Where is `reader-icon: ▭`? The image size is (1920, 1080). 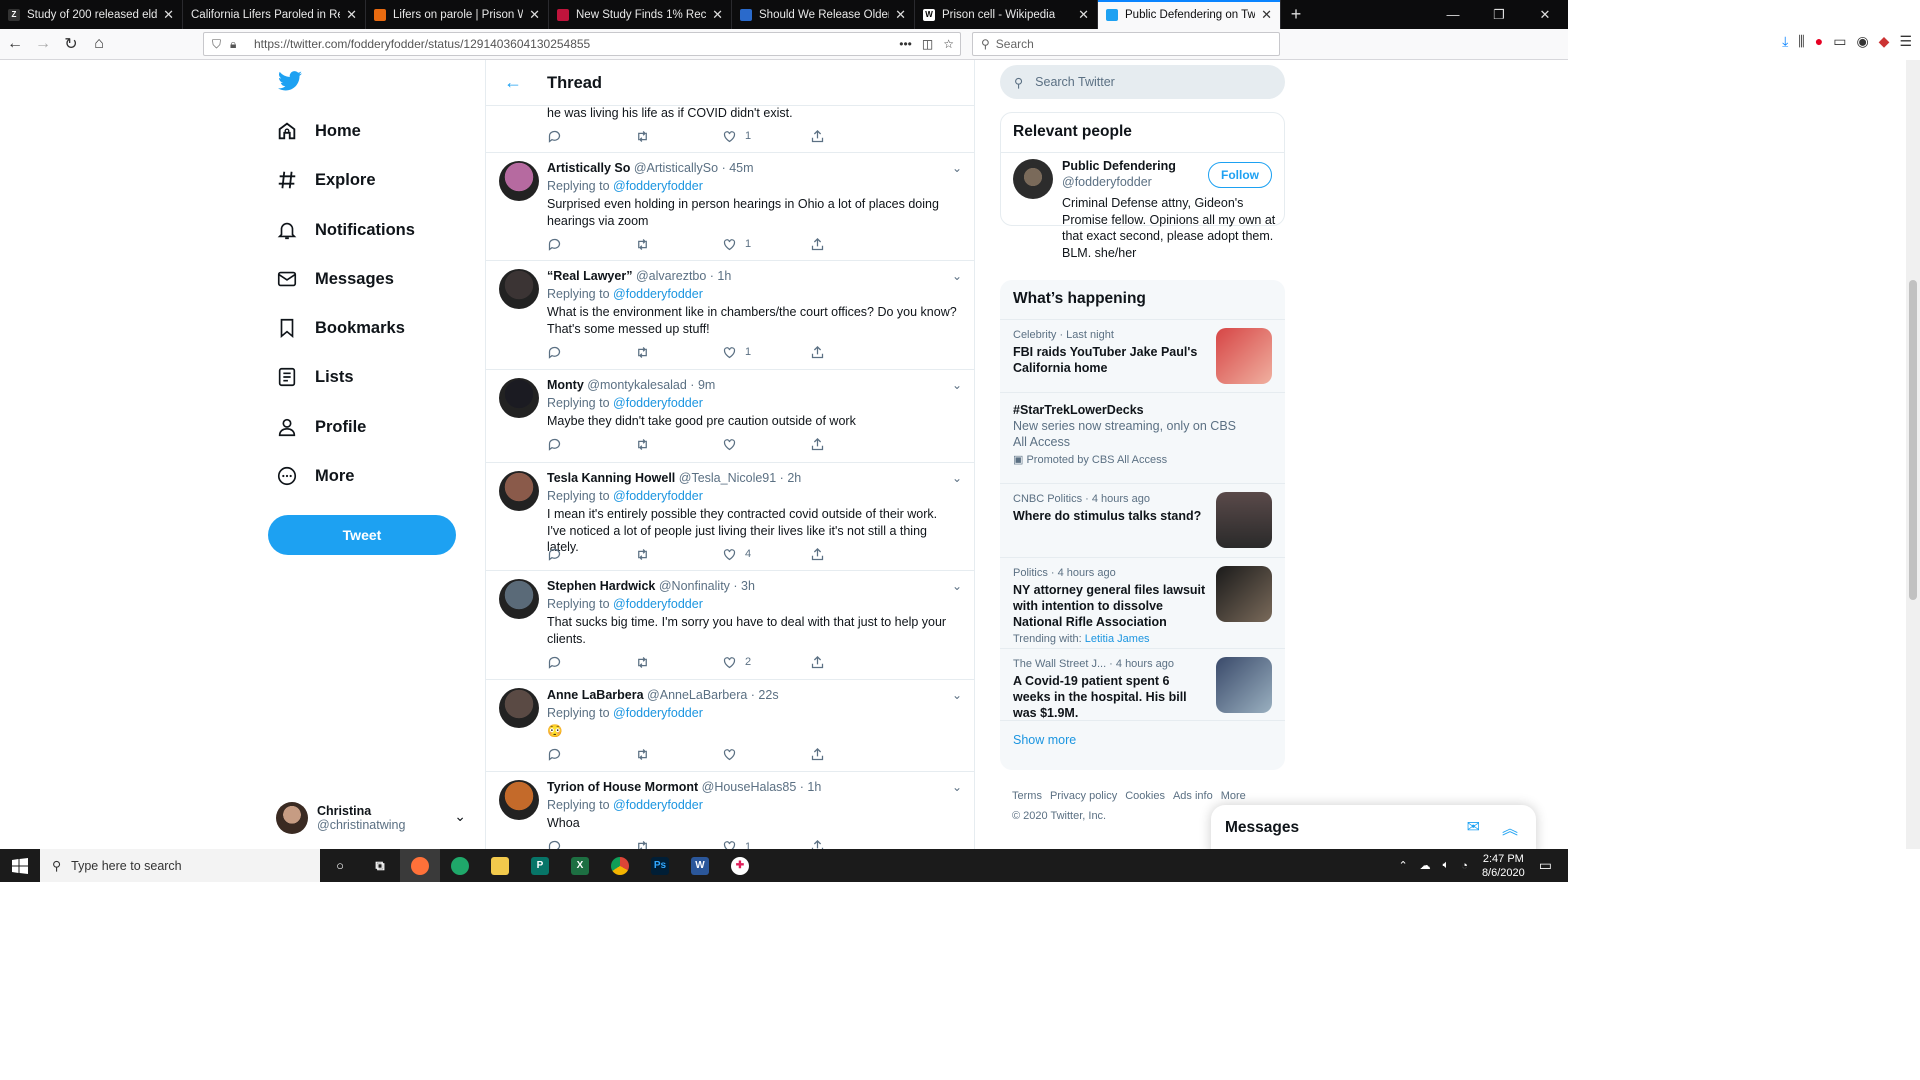
reader-icon: ▭ is located at coordinates (1839, 41).